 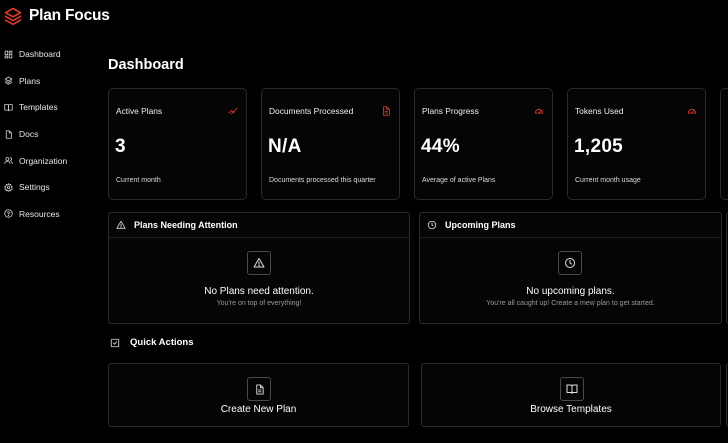 I want to click on action-label: Browse Templates, so click(x=571, y=409).